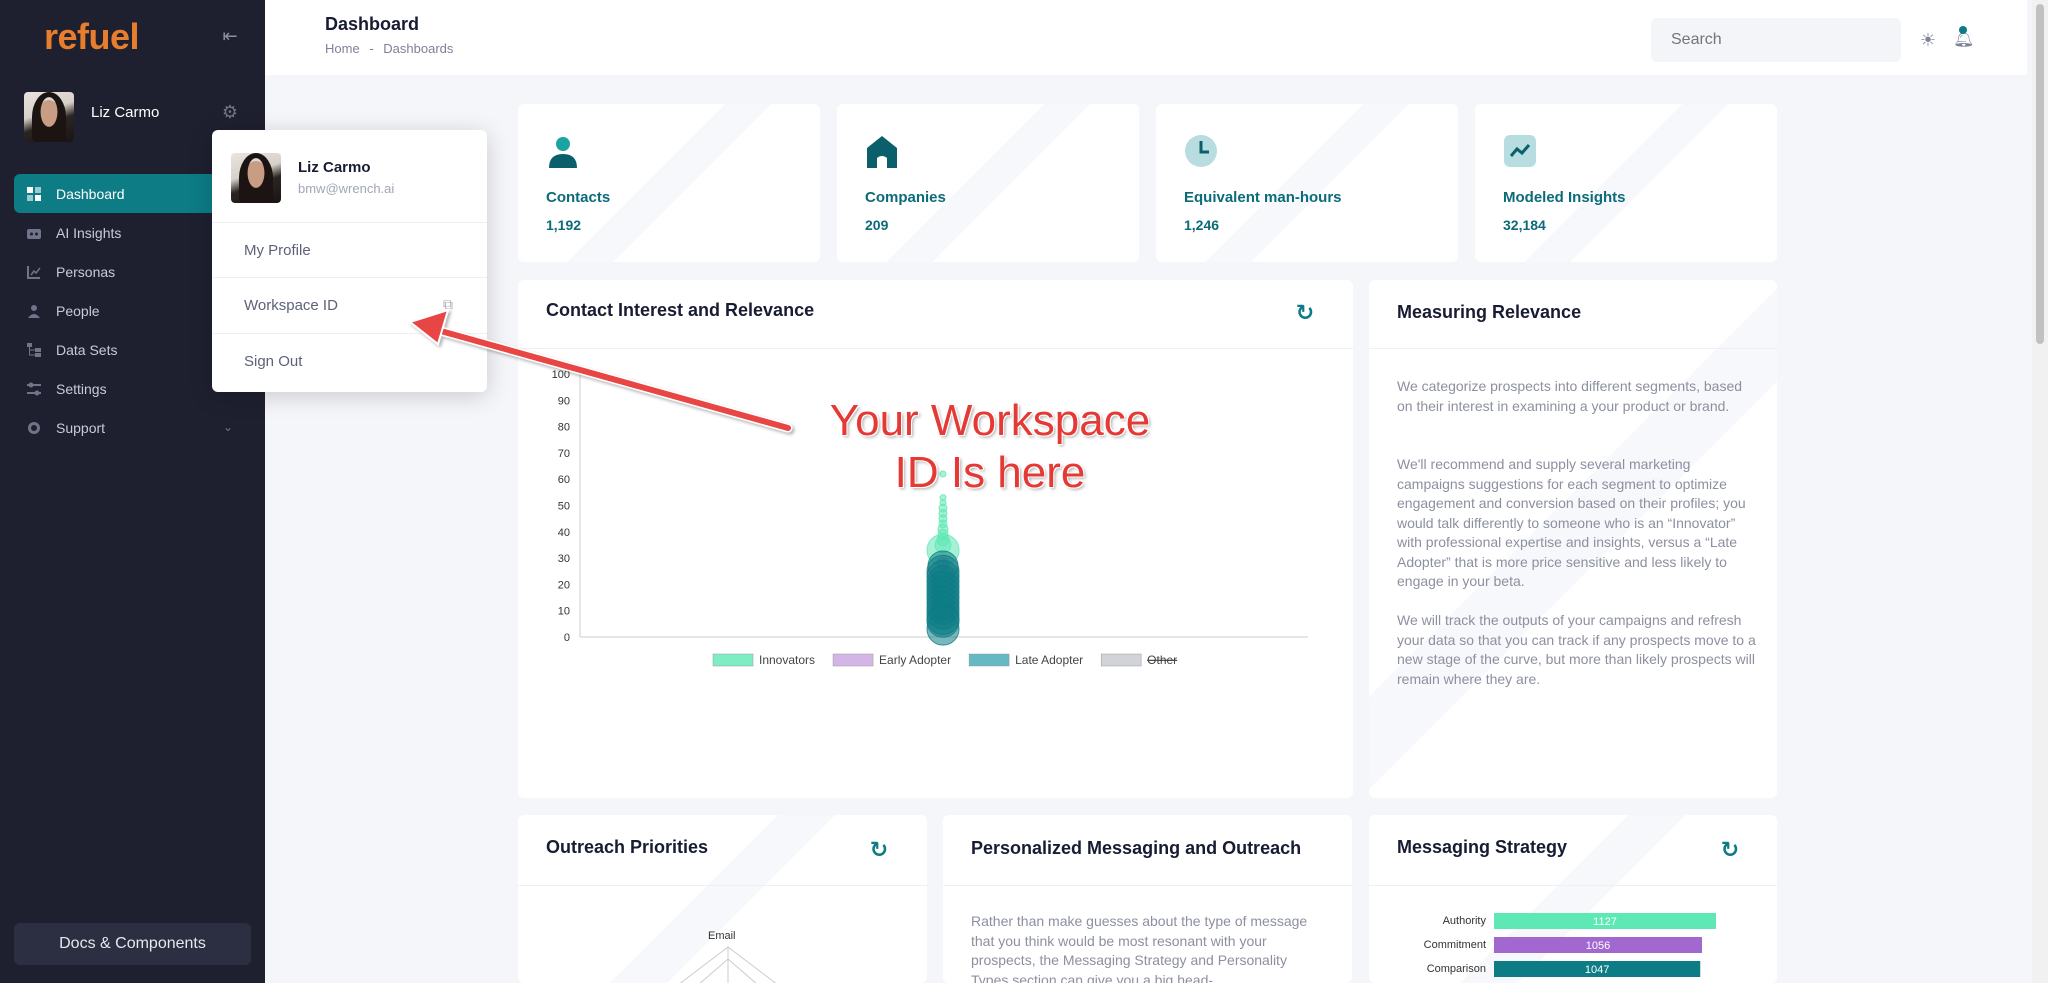  Describe the element at coordinates (1928, 40) in the screenshot. I see `theme-toggle-icon: ☀` at that location.